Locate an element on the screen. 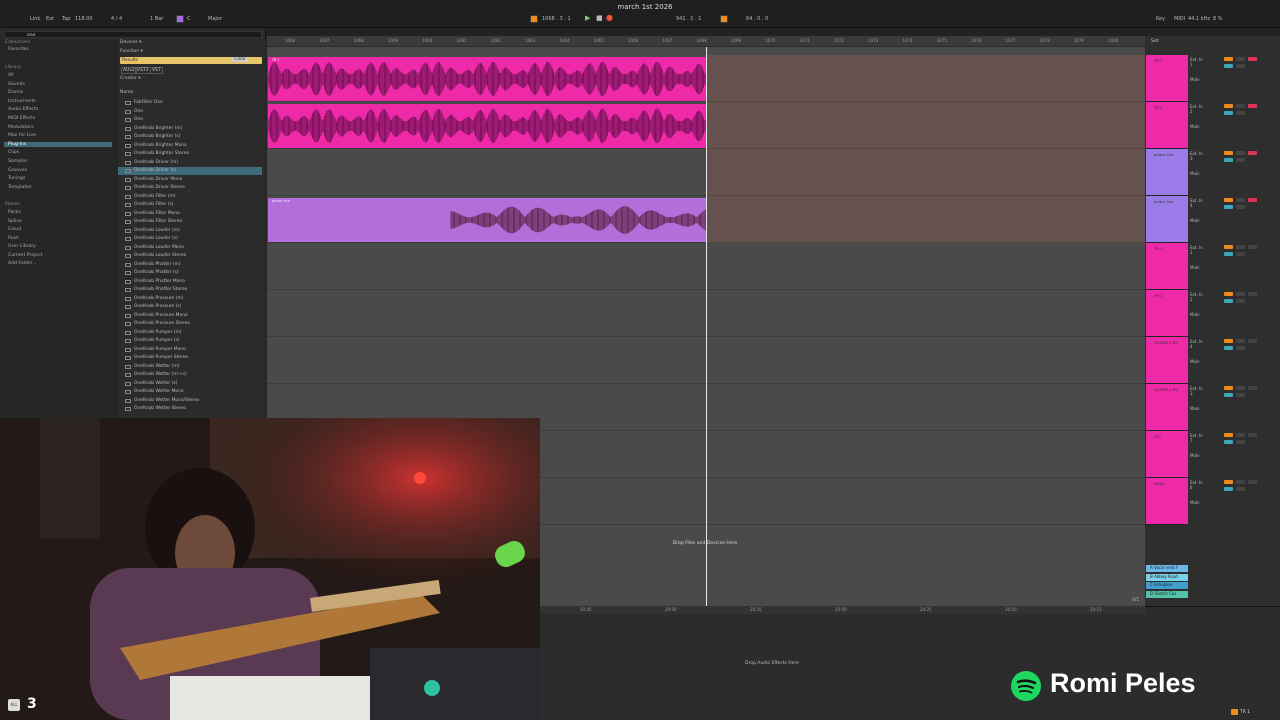 This screenshot has height=720, width=1280. sidebar-item-max-for-live: Max for Live is located at coordinates (22, 135).